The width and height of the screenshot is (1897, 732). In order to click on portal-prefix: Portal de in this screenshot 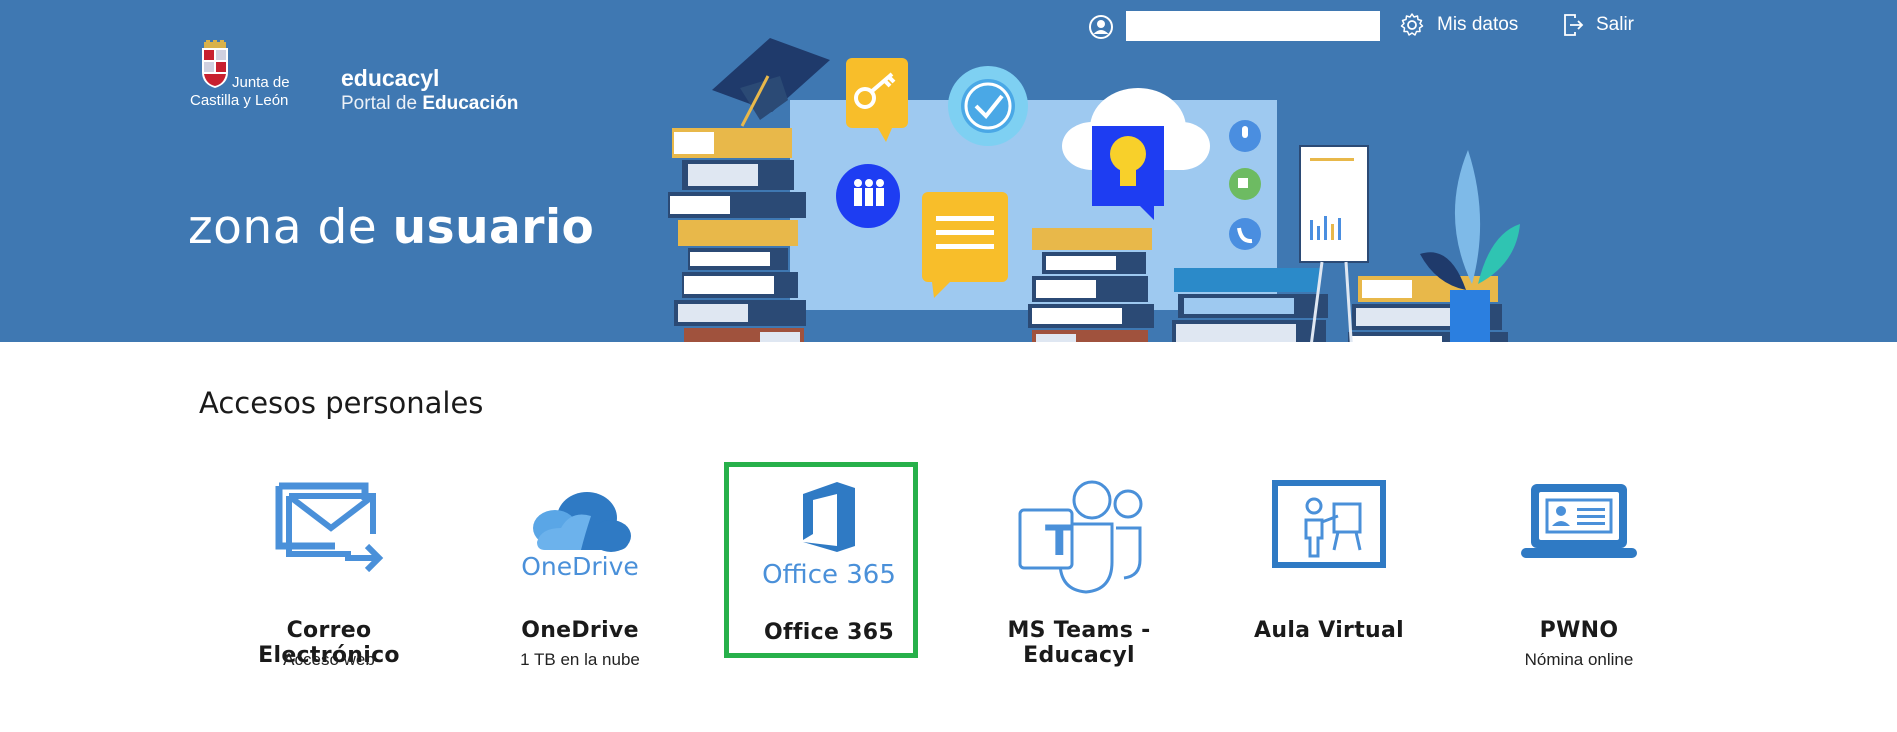, I will do `click(382, 103)`.